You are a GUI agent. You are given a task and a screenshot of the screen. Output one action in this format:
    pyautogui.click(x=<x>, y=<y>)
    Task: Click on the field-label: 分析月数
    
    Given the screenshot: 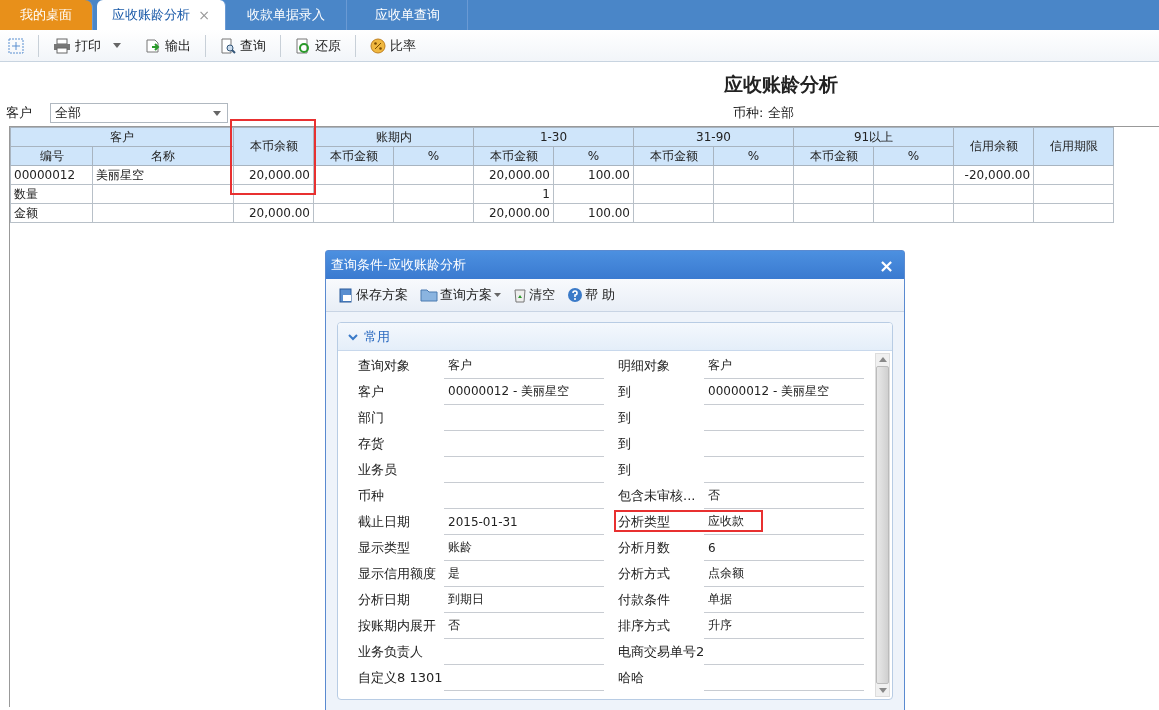 What is the action you would take?
    pyautogui.click(x=644, y=548)
    